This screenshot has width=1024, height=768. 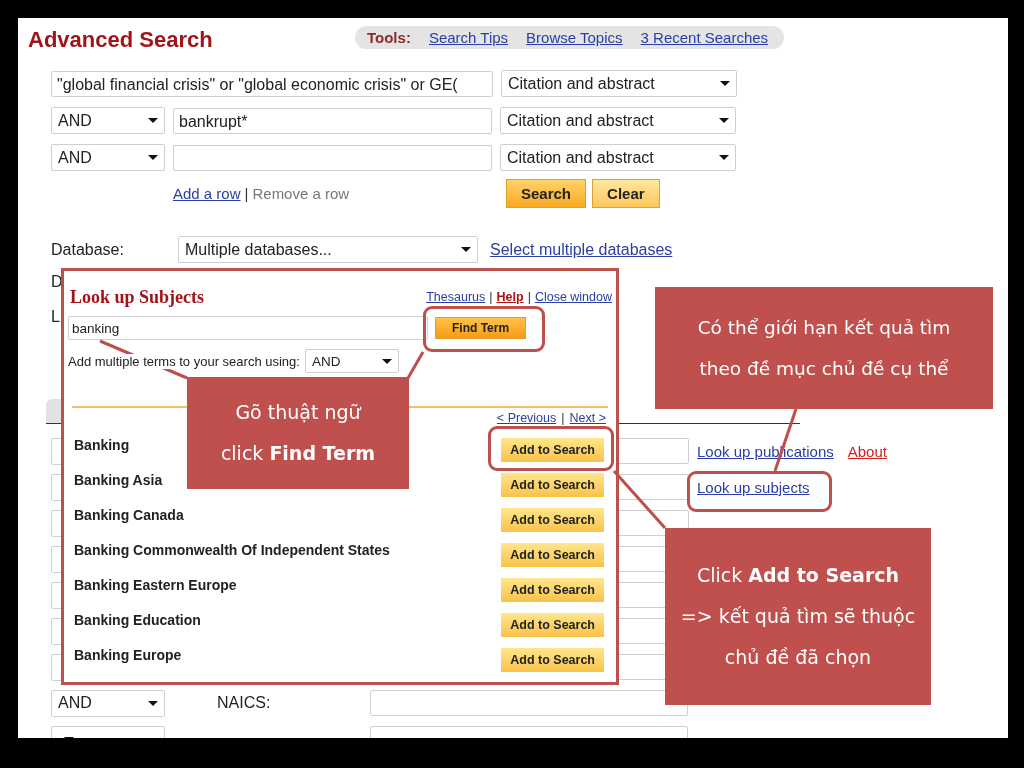 What do you see at coordinates (824, 369) in the screenshot?
I see `callout-text: theo đề mục chủ đề cụ thể` at bounding box center [824, 369].